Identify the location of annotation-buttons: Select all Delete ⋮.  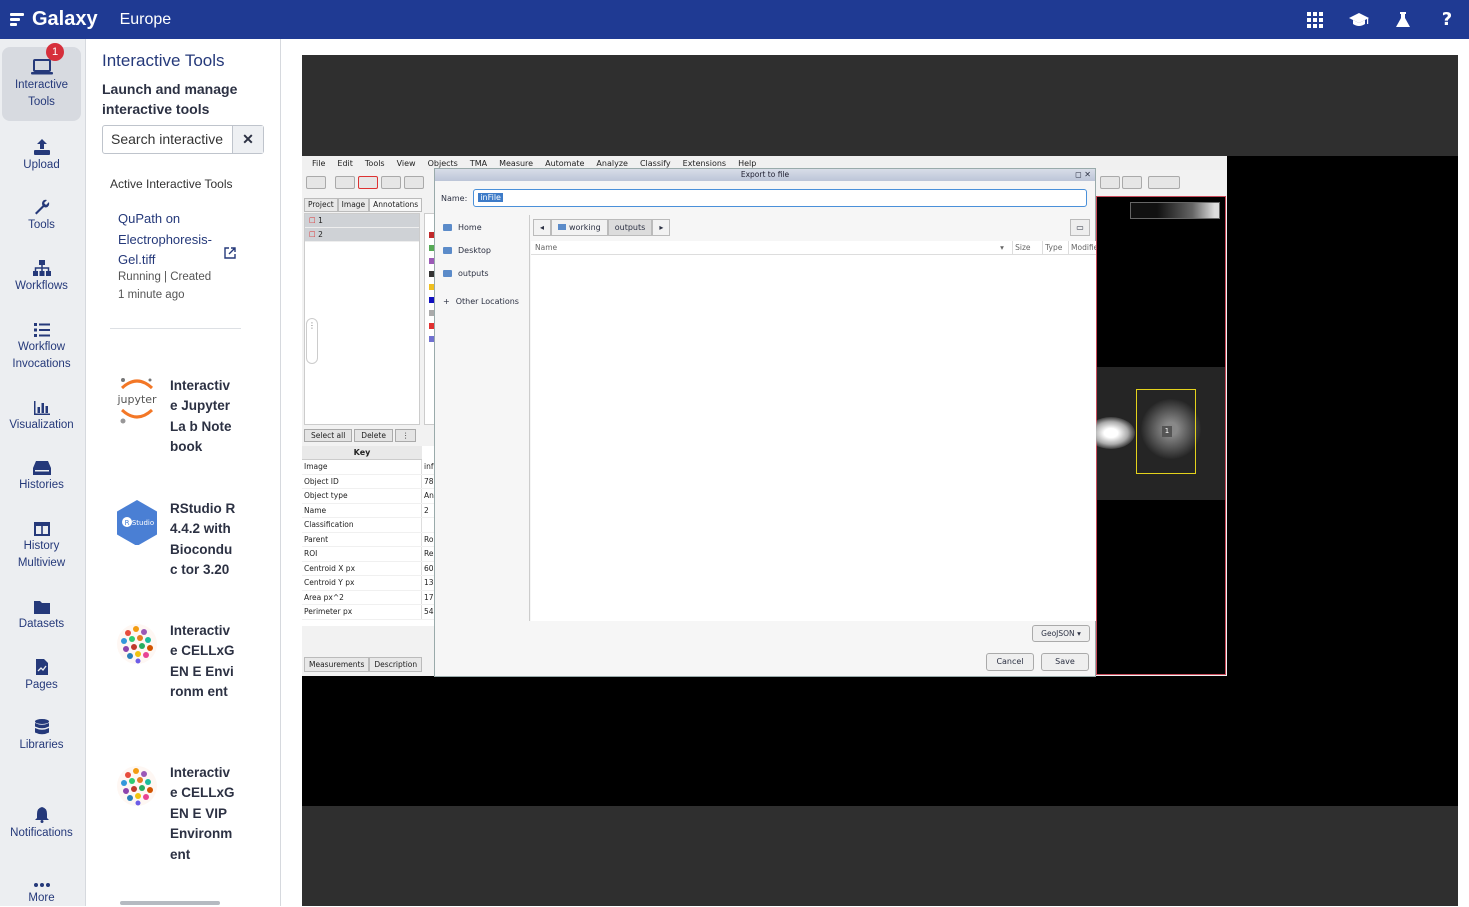
(369, 435).